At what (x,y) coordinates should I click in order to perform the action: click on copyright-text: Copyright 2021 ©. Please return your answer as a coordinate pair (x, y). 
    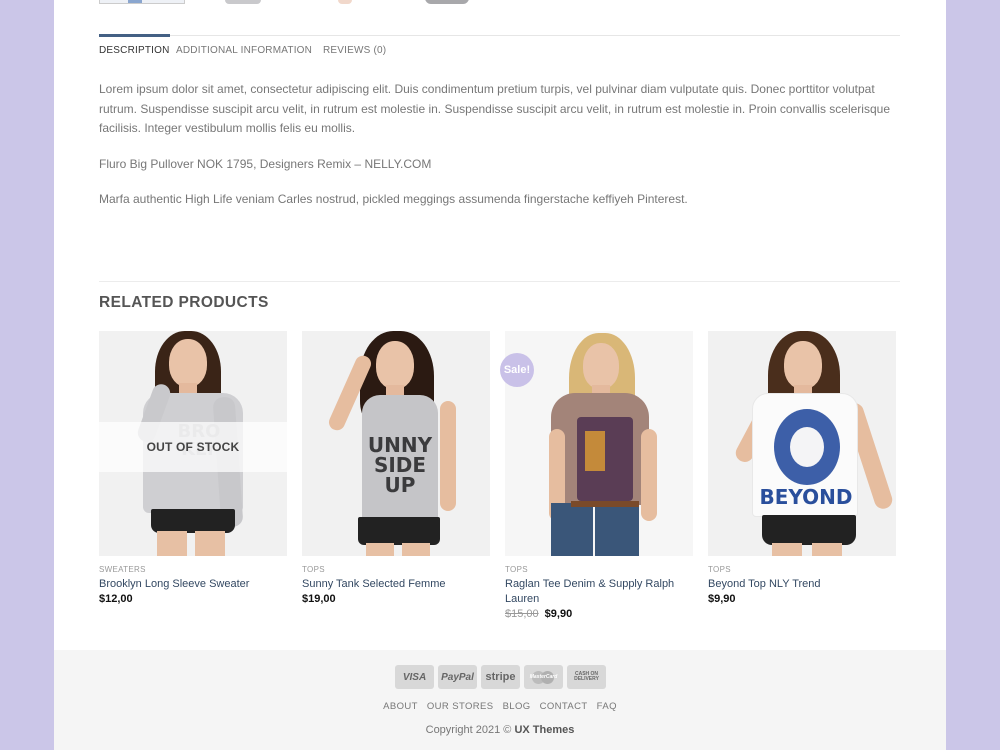
    Looking at the image, I should click on (468, 730).